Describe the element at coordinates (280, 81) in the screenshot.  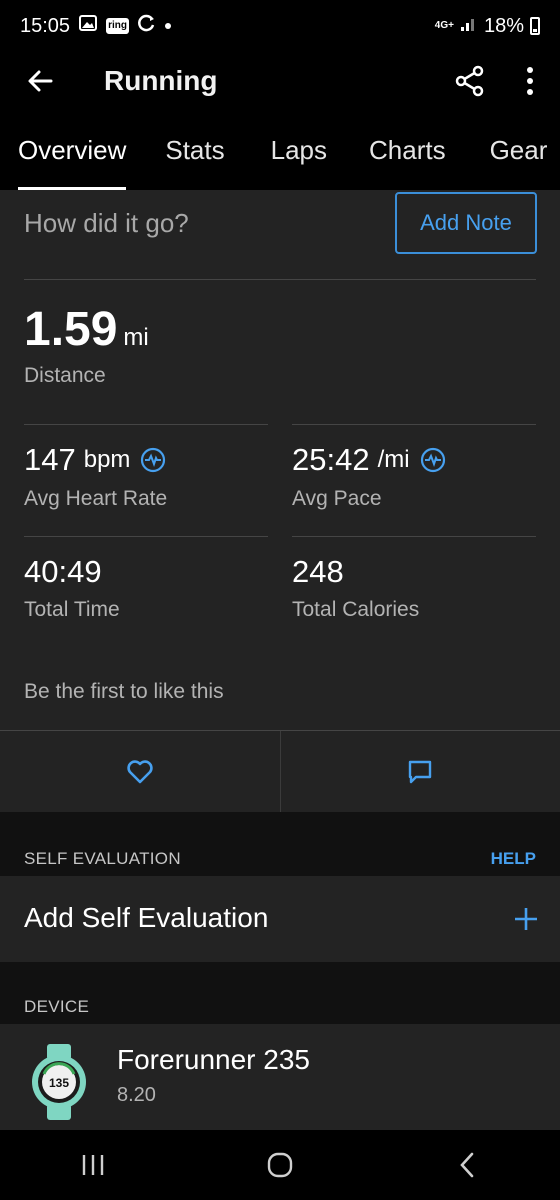
I see `app-bar: Running` at that location.